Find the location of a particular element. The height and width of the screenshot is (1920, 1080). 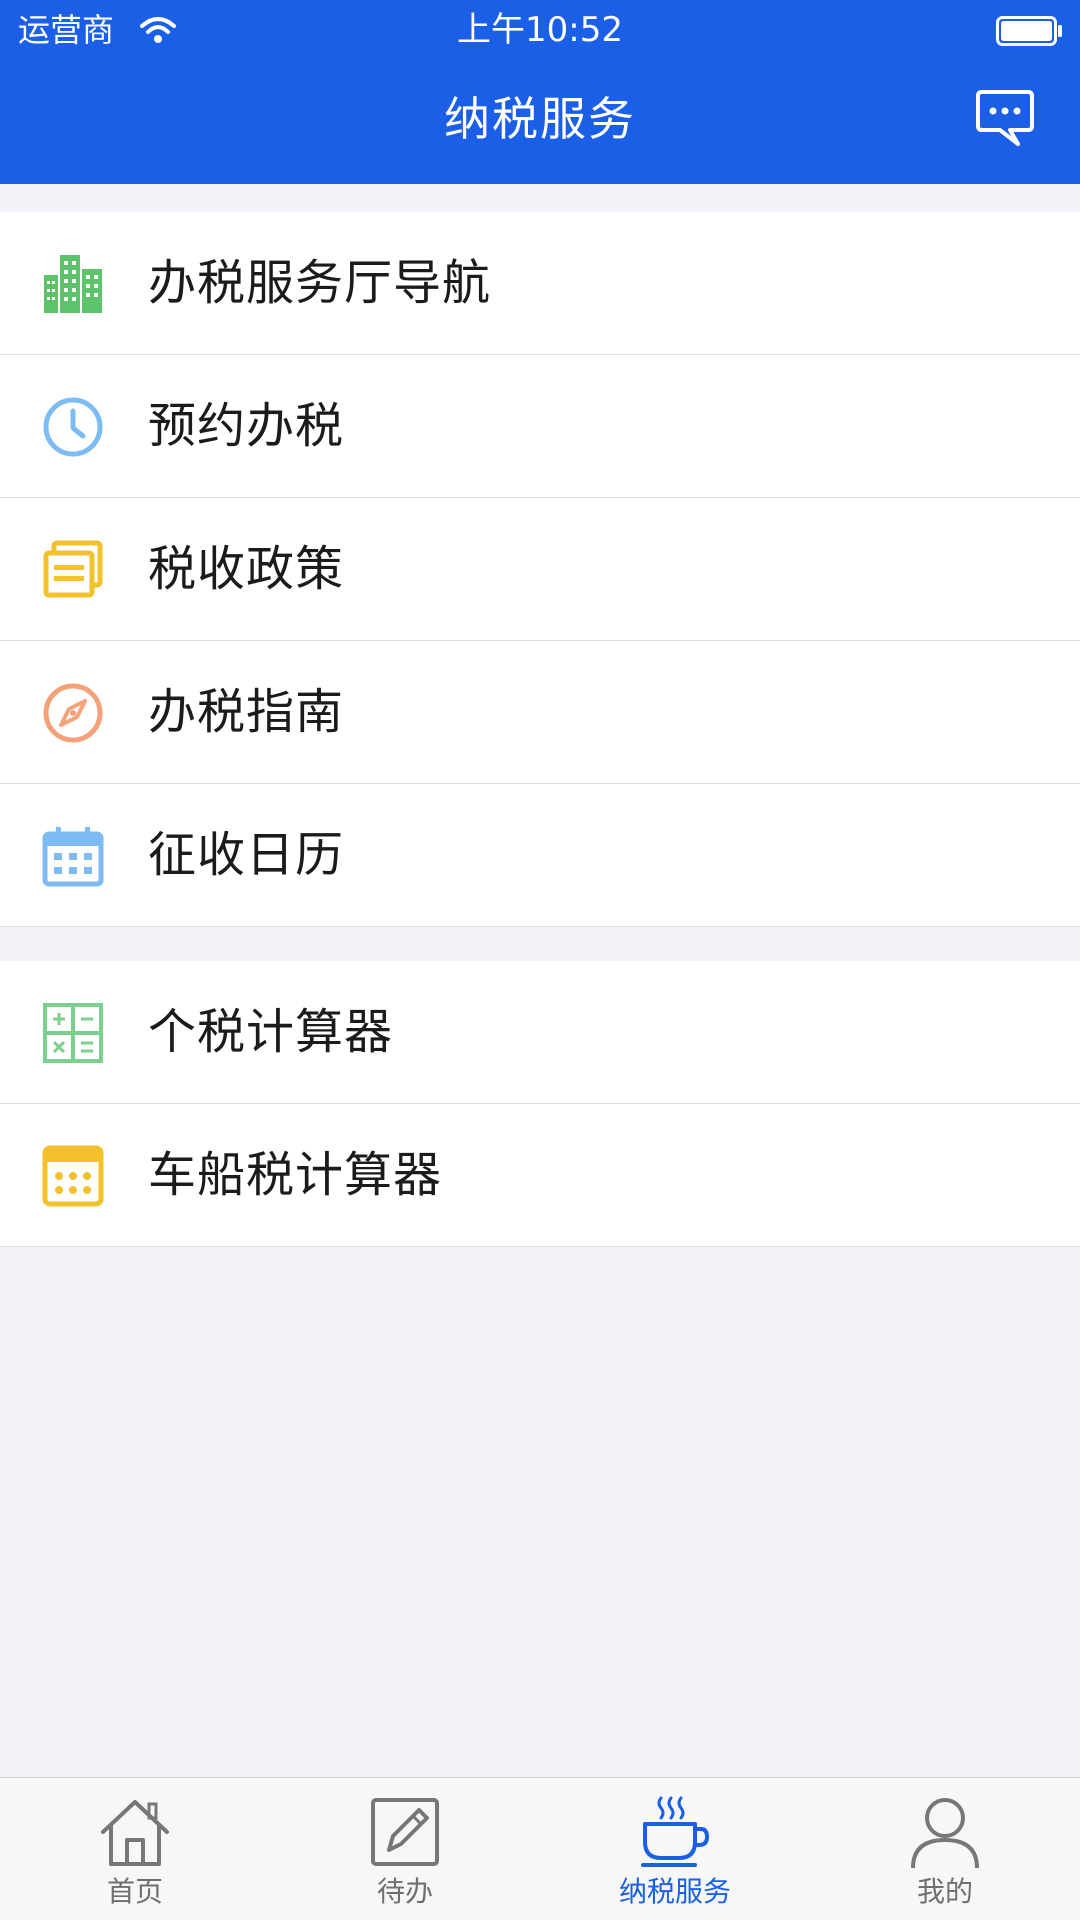

status-bar: 运营商 上午10:52 is located at coordinates (540, 30).